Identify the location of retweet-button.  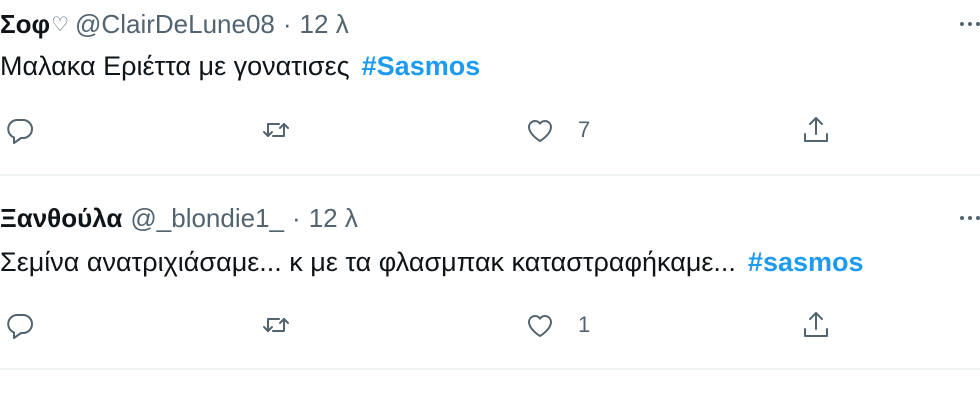
(276, 325).